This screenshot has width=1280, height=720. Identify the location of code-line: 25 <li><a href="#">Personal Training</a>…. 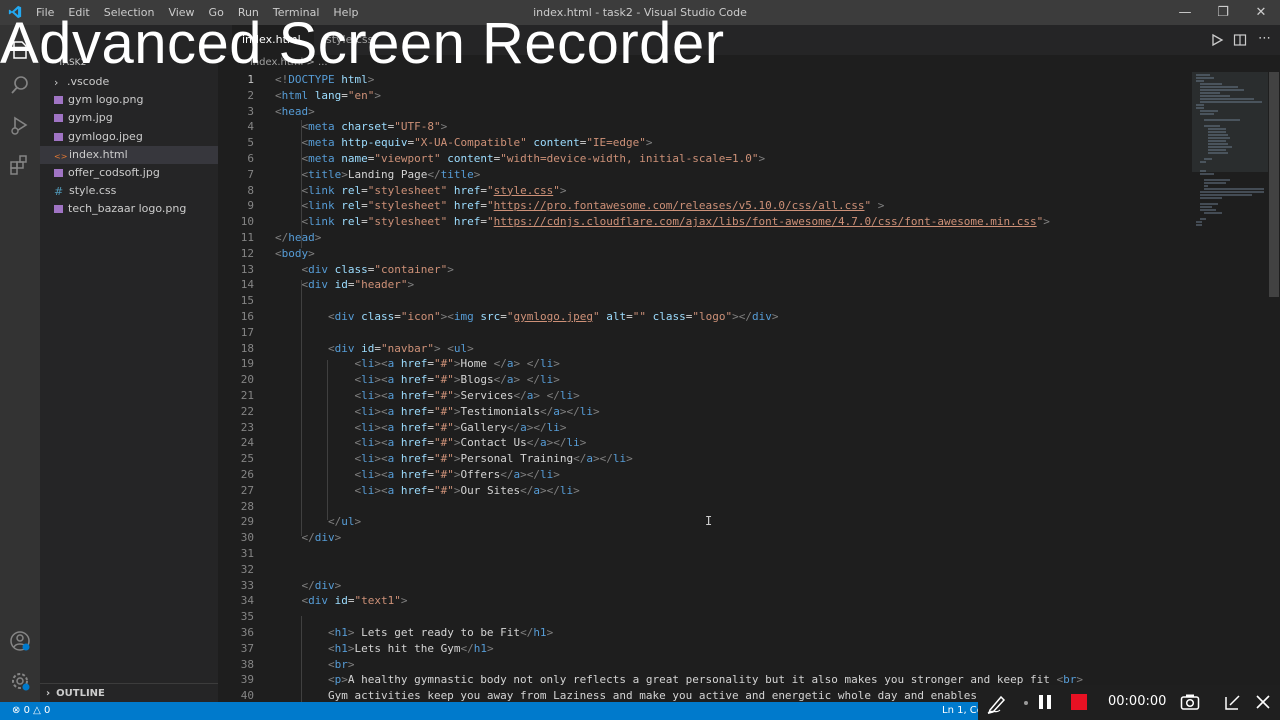
(425, 459).